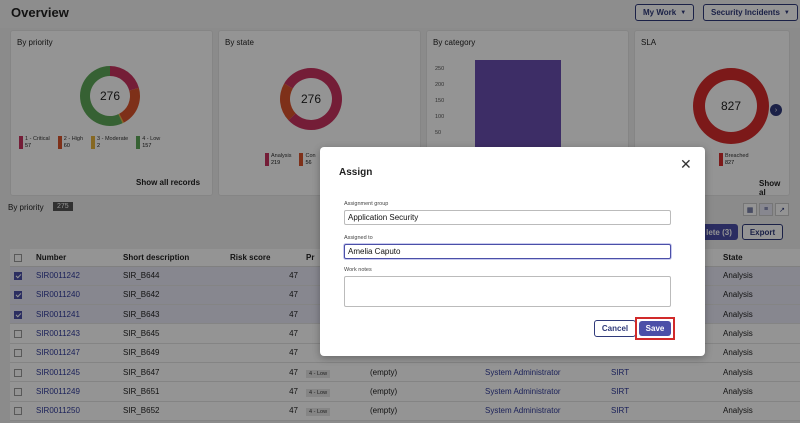  What do you see at coordinates (356, 172) in the screenshot?
I see `dialog-title: Assign` at bounding box center [356, 172].